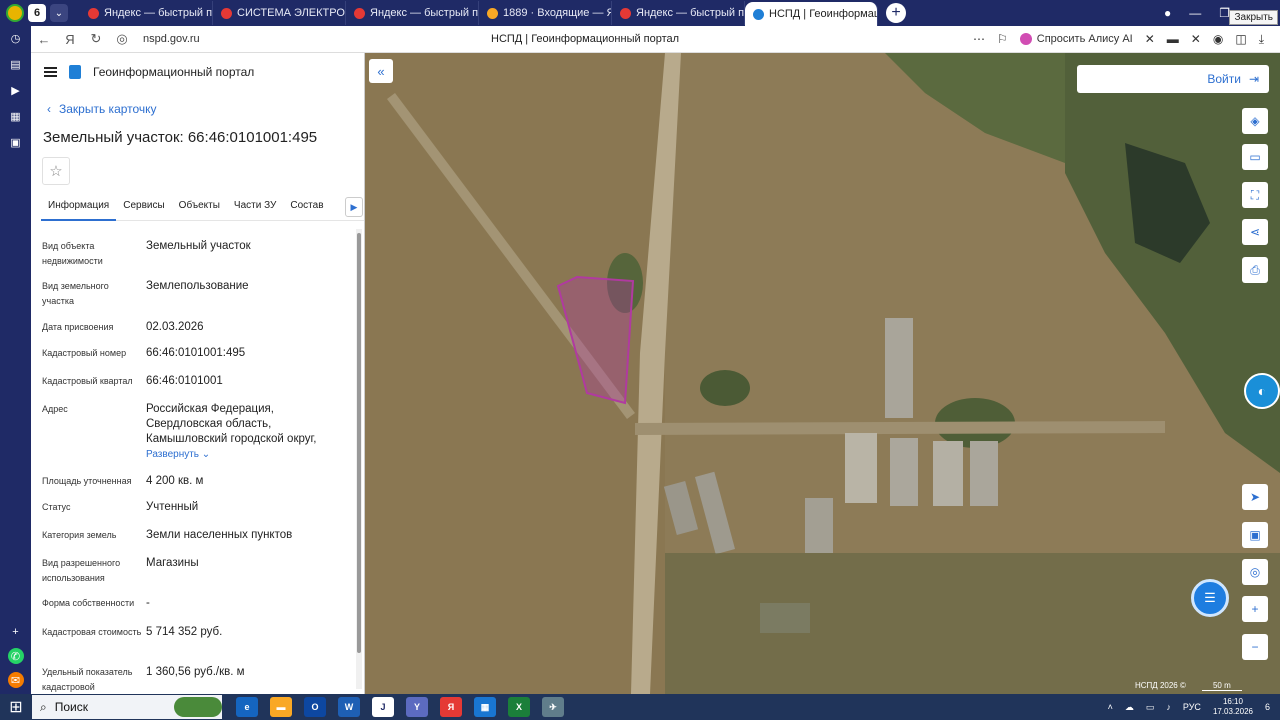 This screenshot has width=1280, height=720. Describe the element at coordinates (811, 14) in the screenshot. I see `browser-tab-active: НСПД | Геоинформацио✕` at that location.